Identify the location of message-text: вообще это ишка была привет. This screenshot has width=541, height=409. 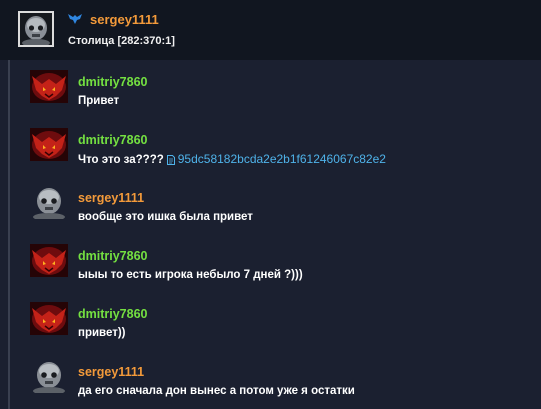
(165, 217).